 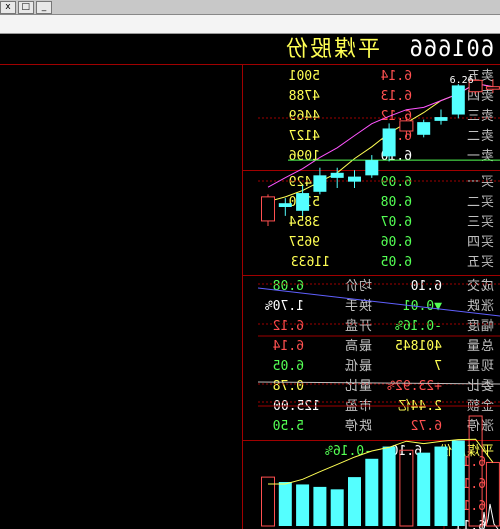 I want to click on kline-high-label: 6.26, so click(x=462, y=80).